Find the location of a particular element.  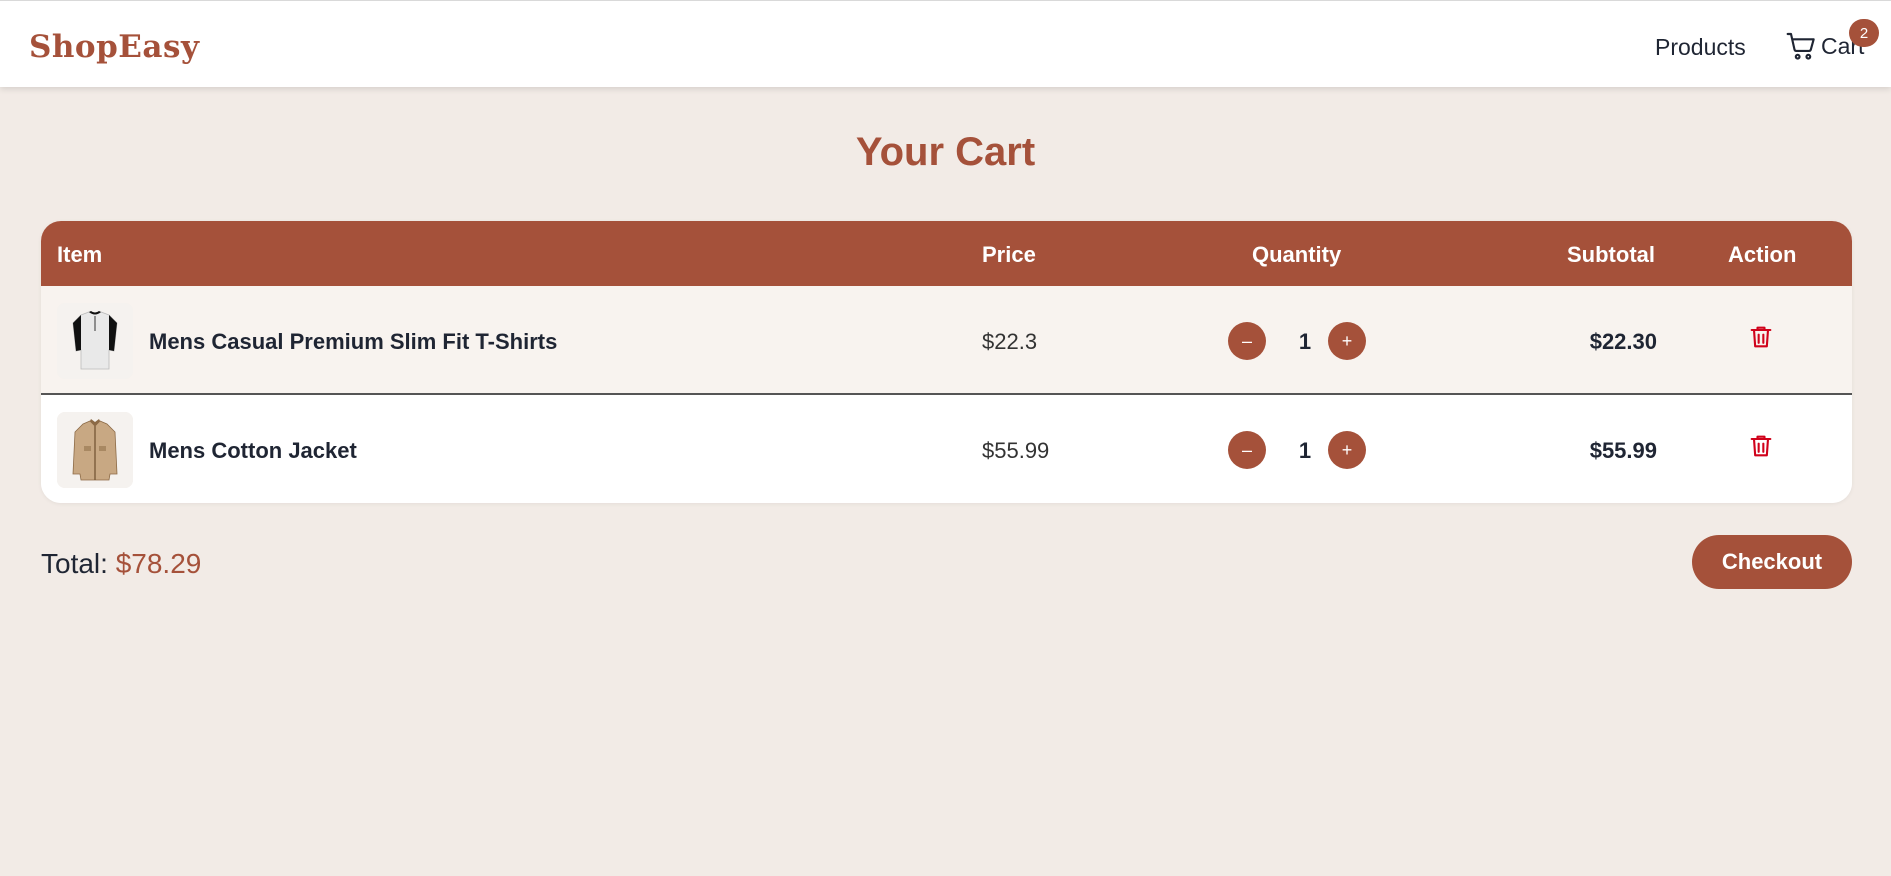

jacket-image is located at coordinates (95, 450).